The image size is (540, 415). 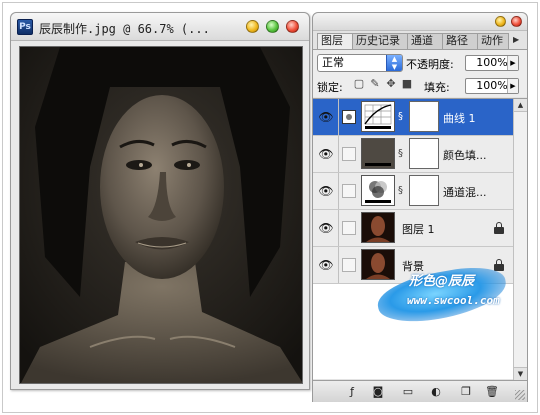 What do you see at coordinates (330, 87) in the screenshot?
I see `lock-label: 锁定:` at bounding box center [330, 87].